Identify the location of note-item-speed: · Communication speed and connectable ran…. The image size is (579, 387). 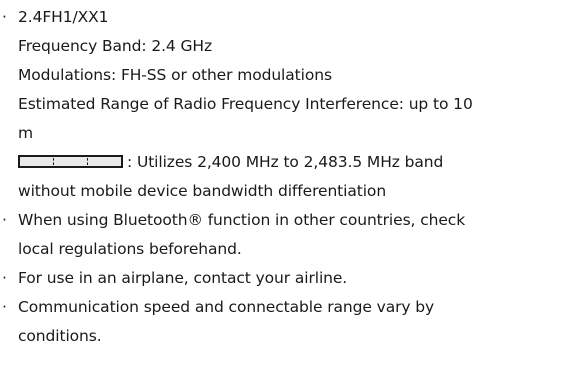
(289, 307).